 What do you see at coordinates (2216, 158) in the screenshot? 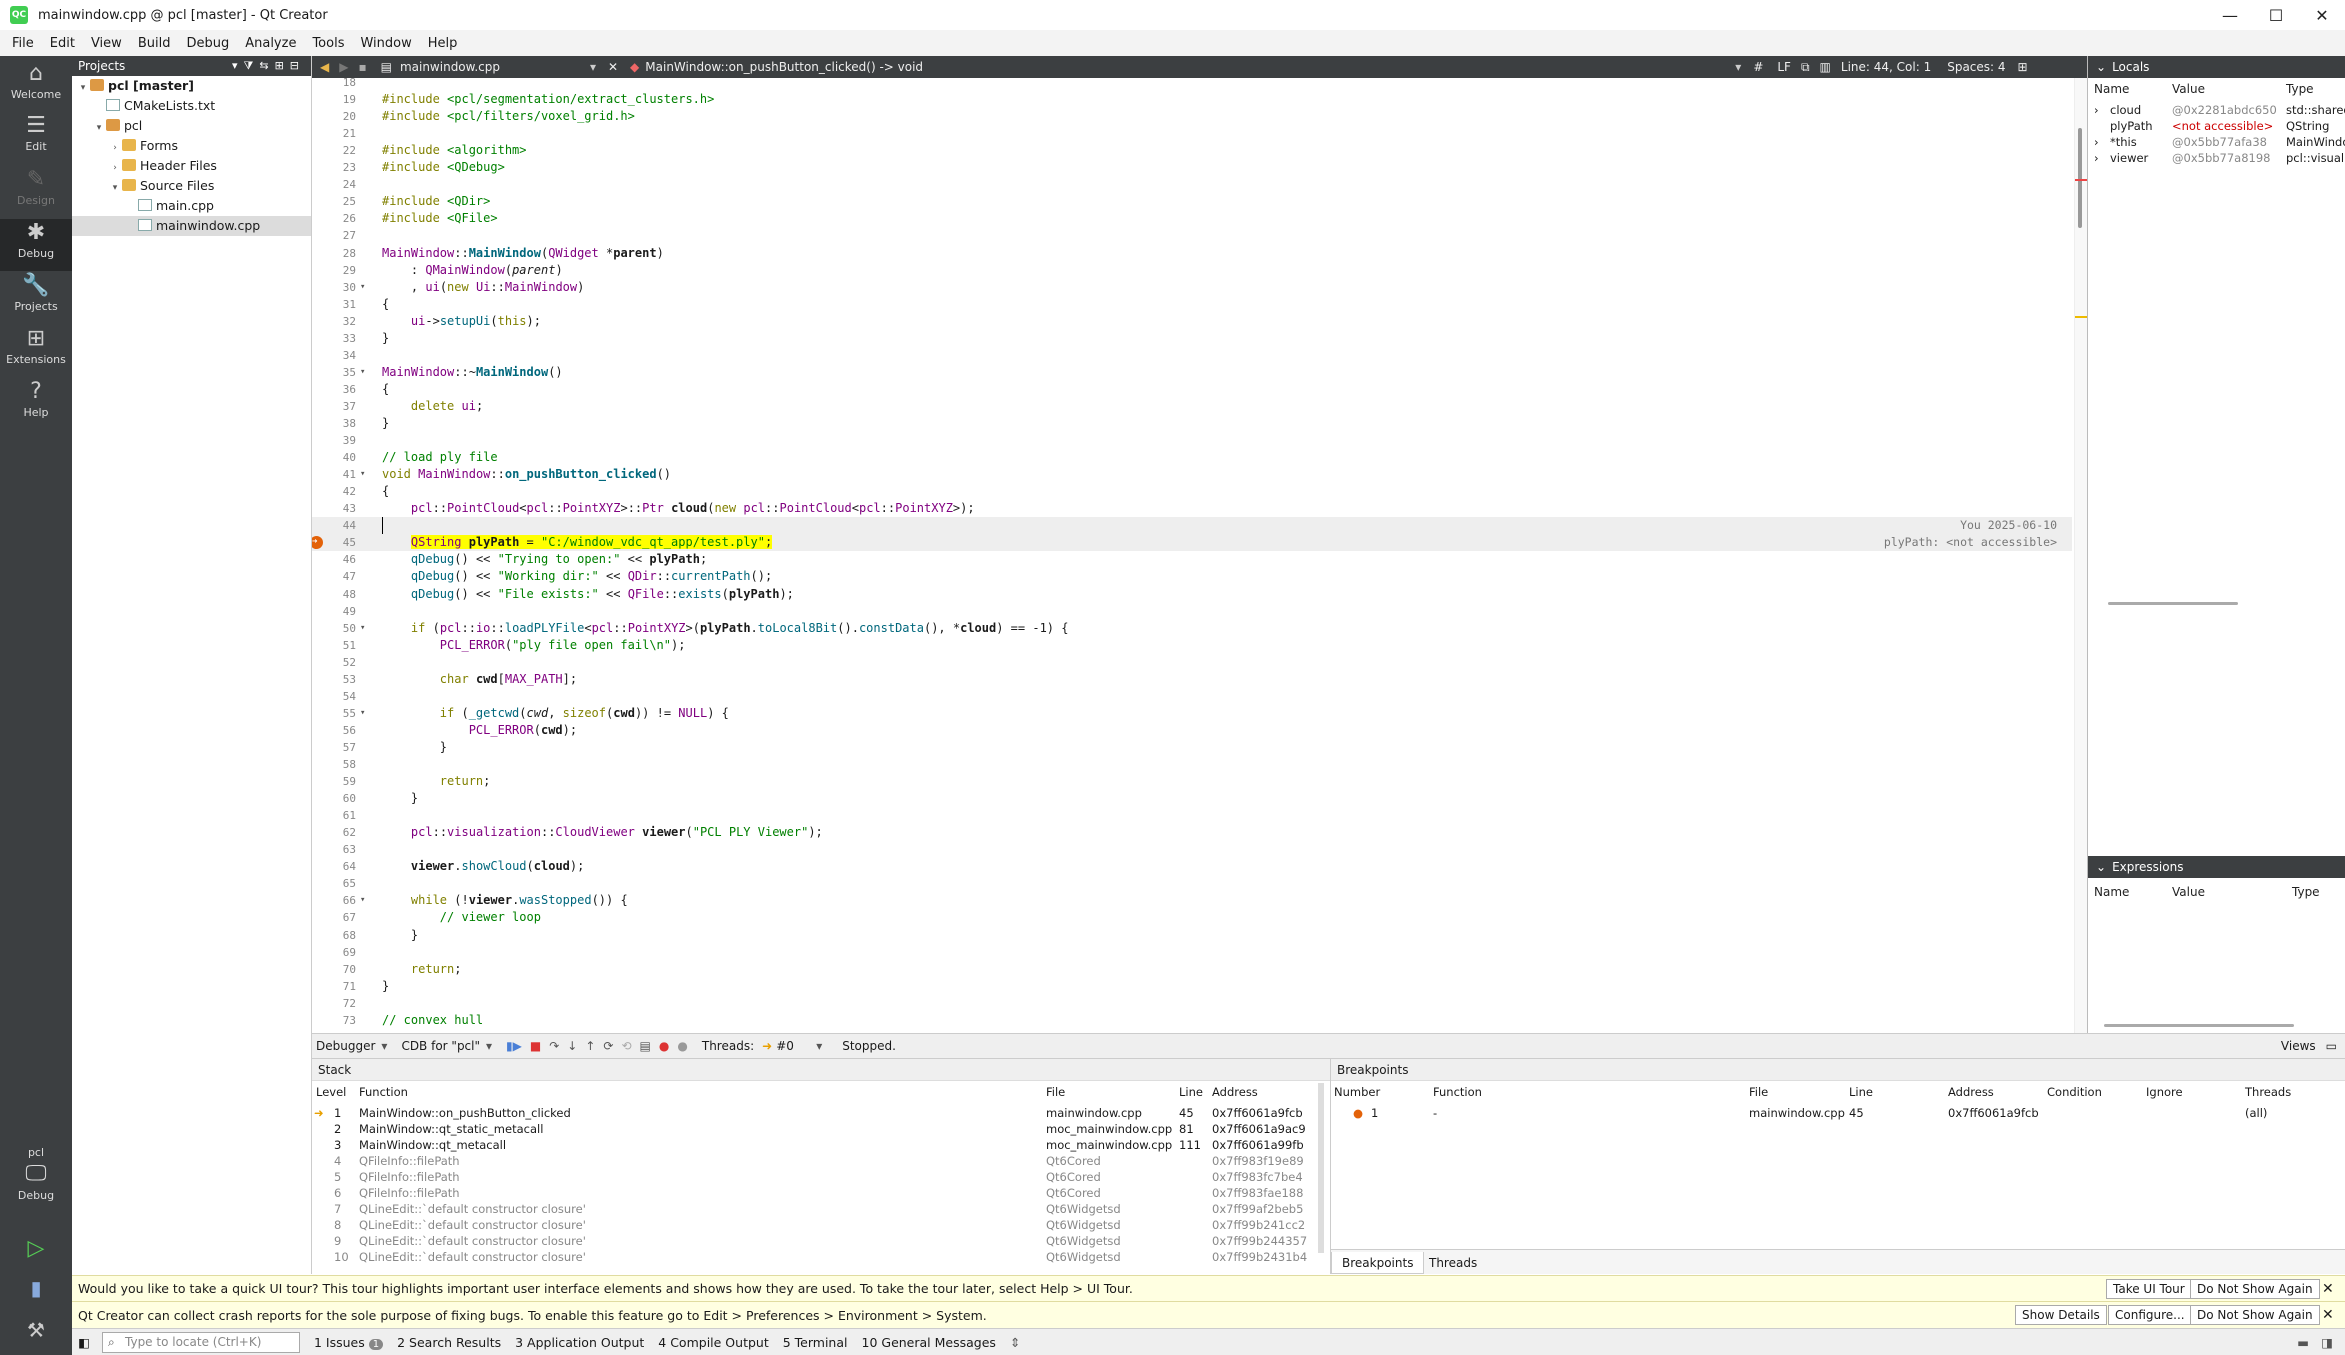
I see `locals-row: › viewer @0x5bb77a8198 pcl::visuali` at bounding box center [2216, 158].